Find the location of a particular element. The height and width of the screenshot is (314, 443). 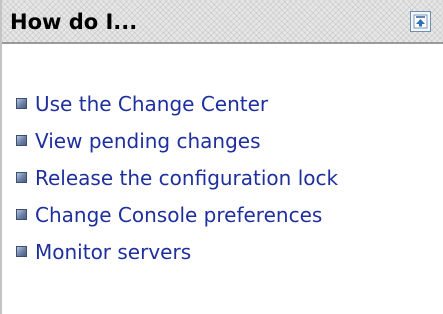

link-label: Use the Change Center is located at coordinates (151, 104).